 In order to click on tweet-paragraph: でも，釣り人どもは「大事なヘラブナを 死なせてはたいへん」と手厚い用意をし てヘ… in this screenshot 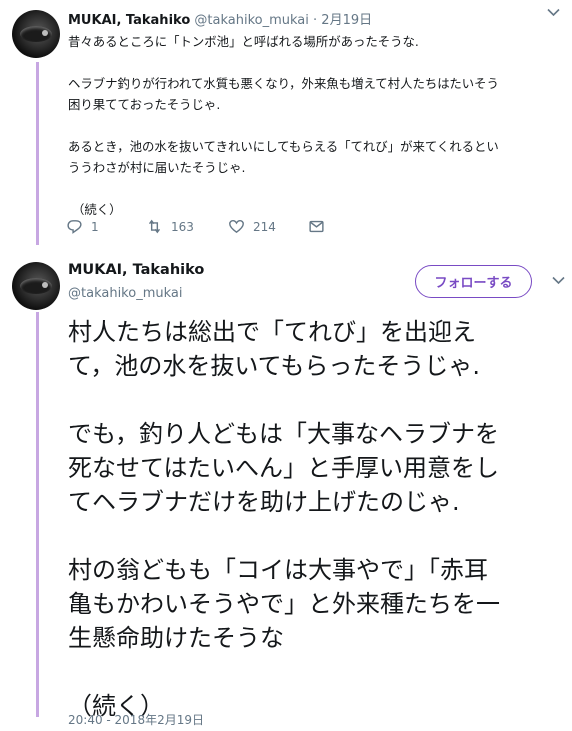, I will do `click(284, 468)`.